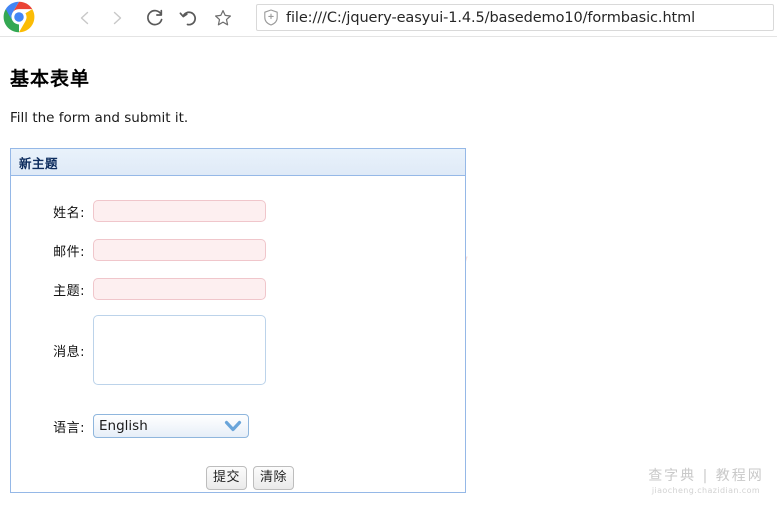 This screenshot has height=510, width=777. Describe the element at coordinates (69, 213) in the screenshot. I see `name-label: 姓名:` at that location.